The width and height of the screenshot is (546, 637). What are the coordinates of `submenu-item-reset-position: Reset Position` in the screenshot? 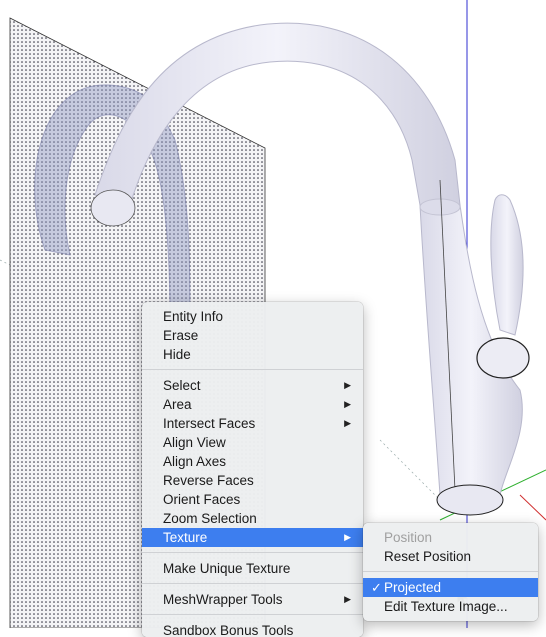 It's located at (450, 556).